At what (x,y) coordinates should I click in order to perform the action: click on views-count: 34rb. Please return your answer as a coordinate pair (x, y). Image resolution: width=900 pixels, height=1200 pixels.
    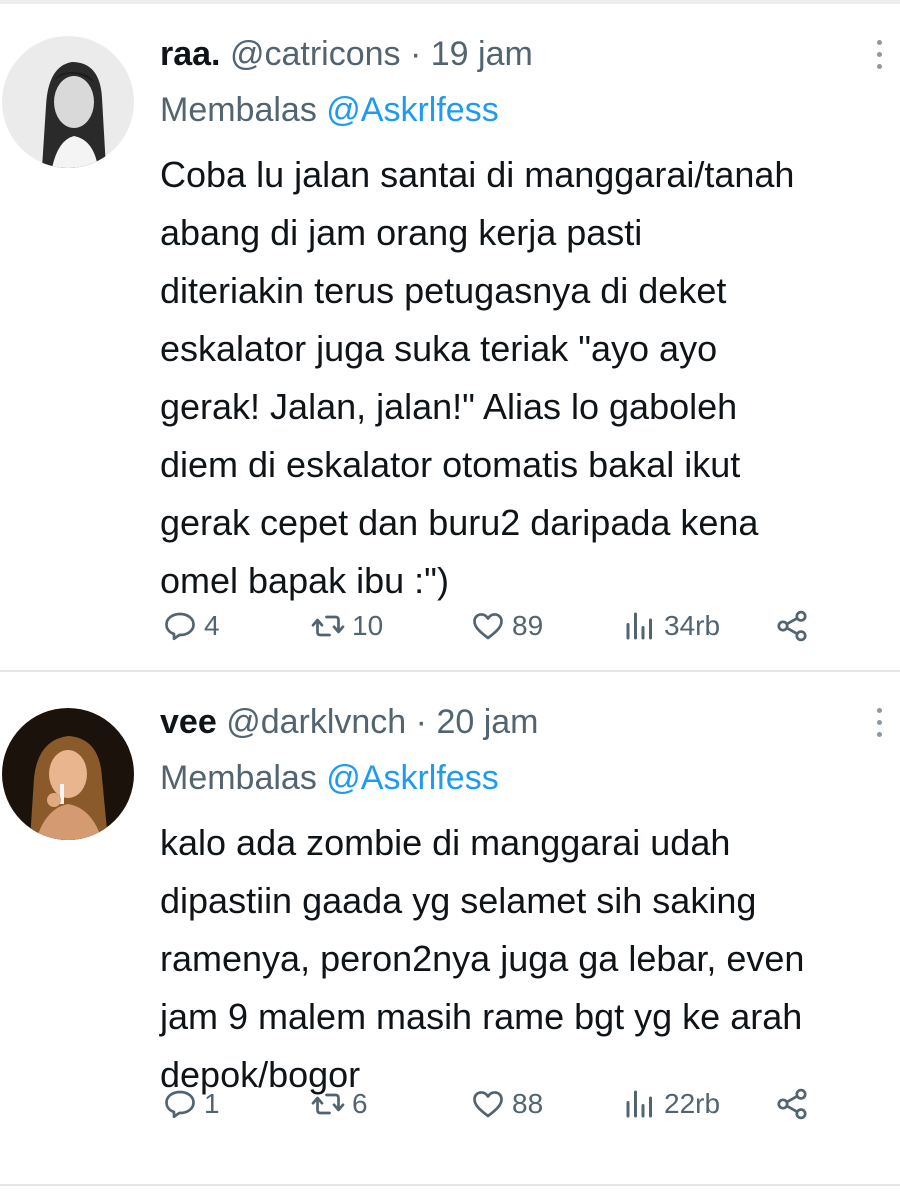
    Looking at the image, I should click on (692, 625).